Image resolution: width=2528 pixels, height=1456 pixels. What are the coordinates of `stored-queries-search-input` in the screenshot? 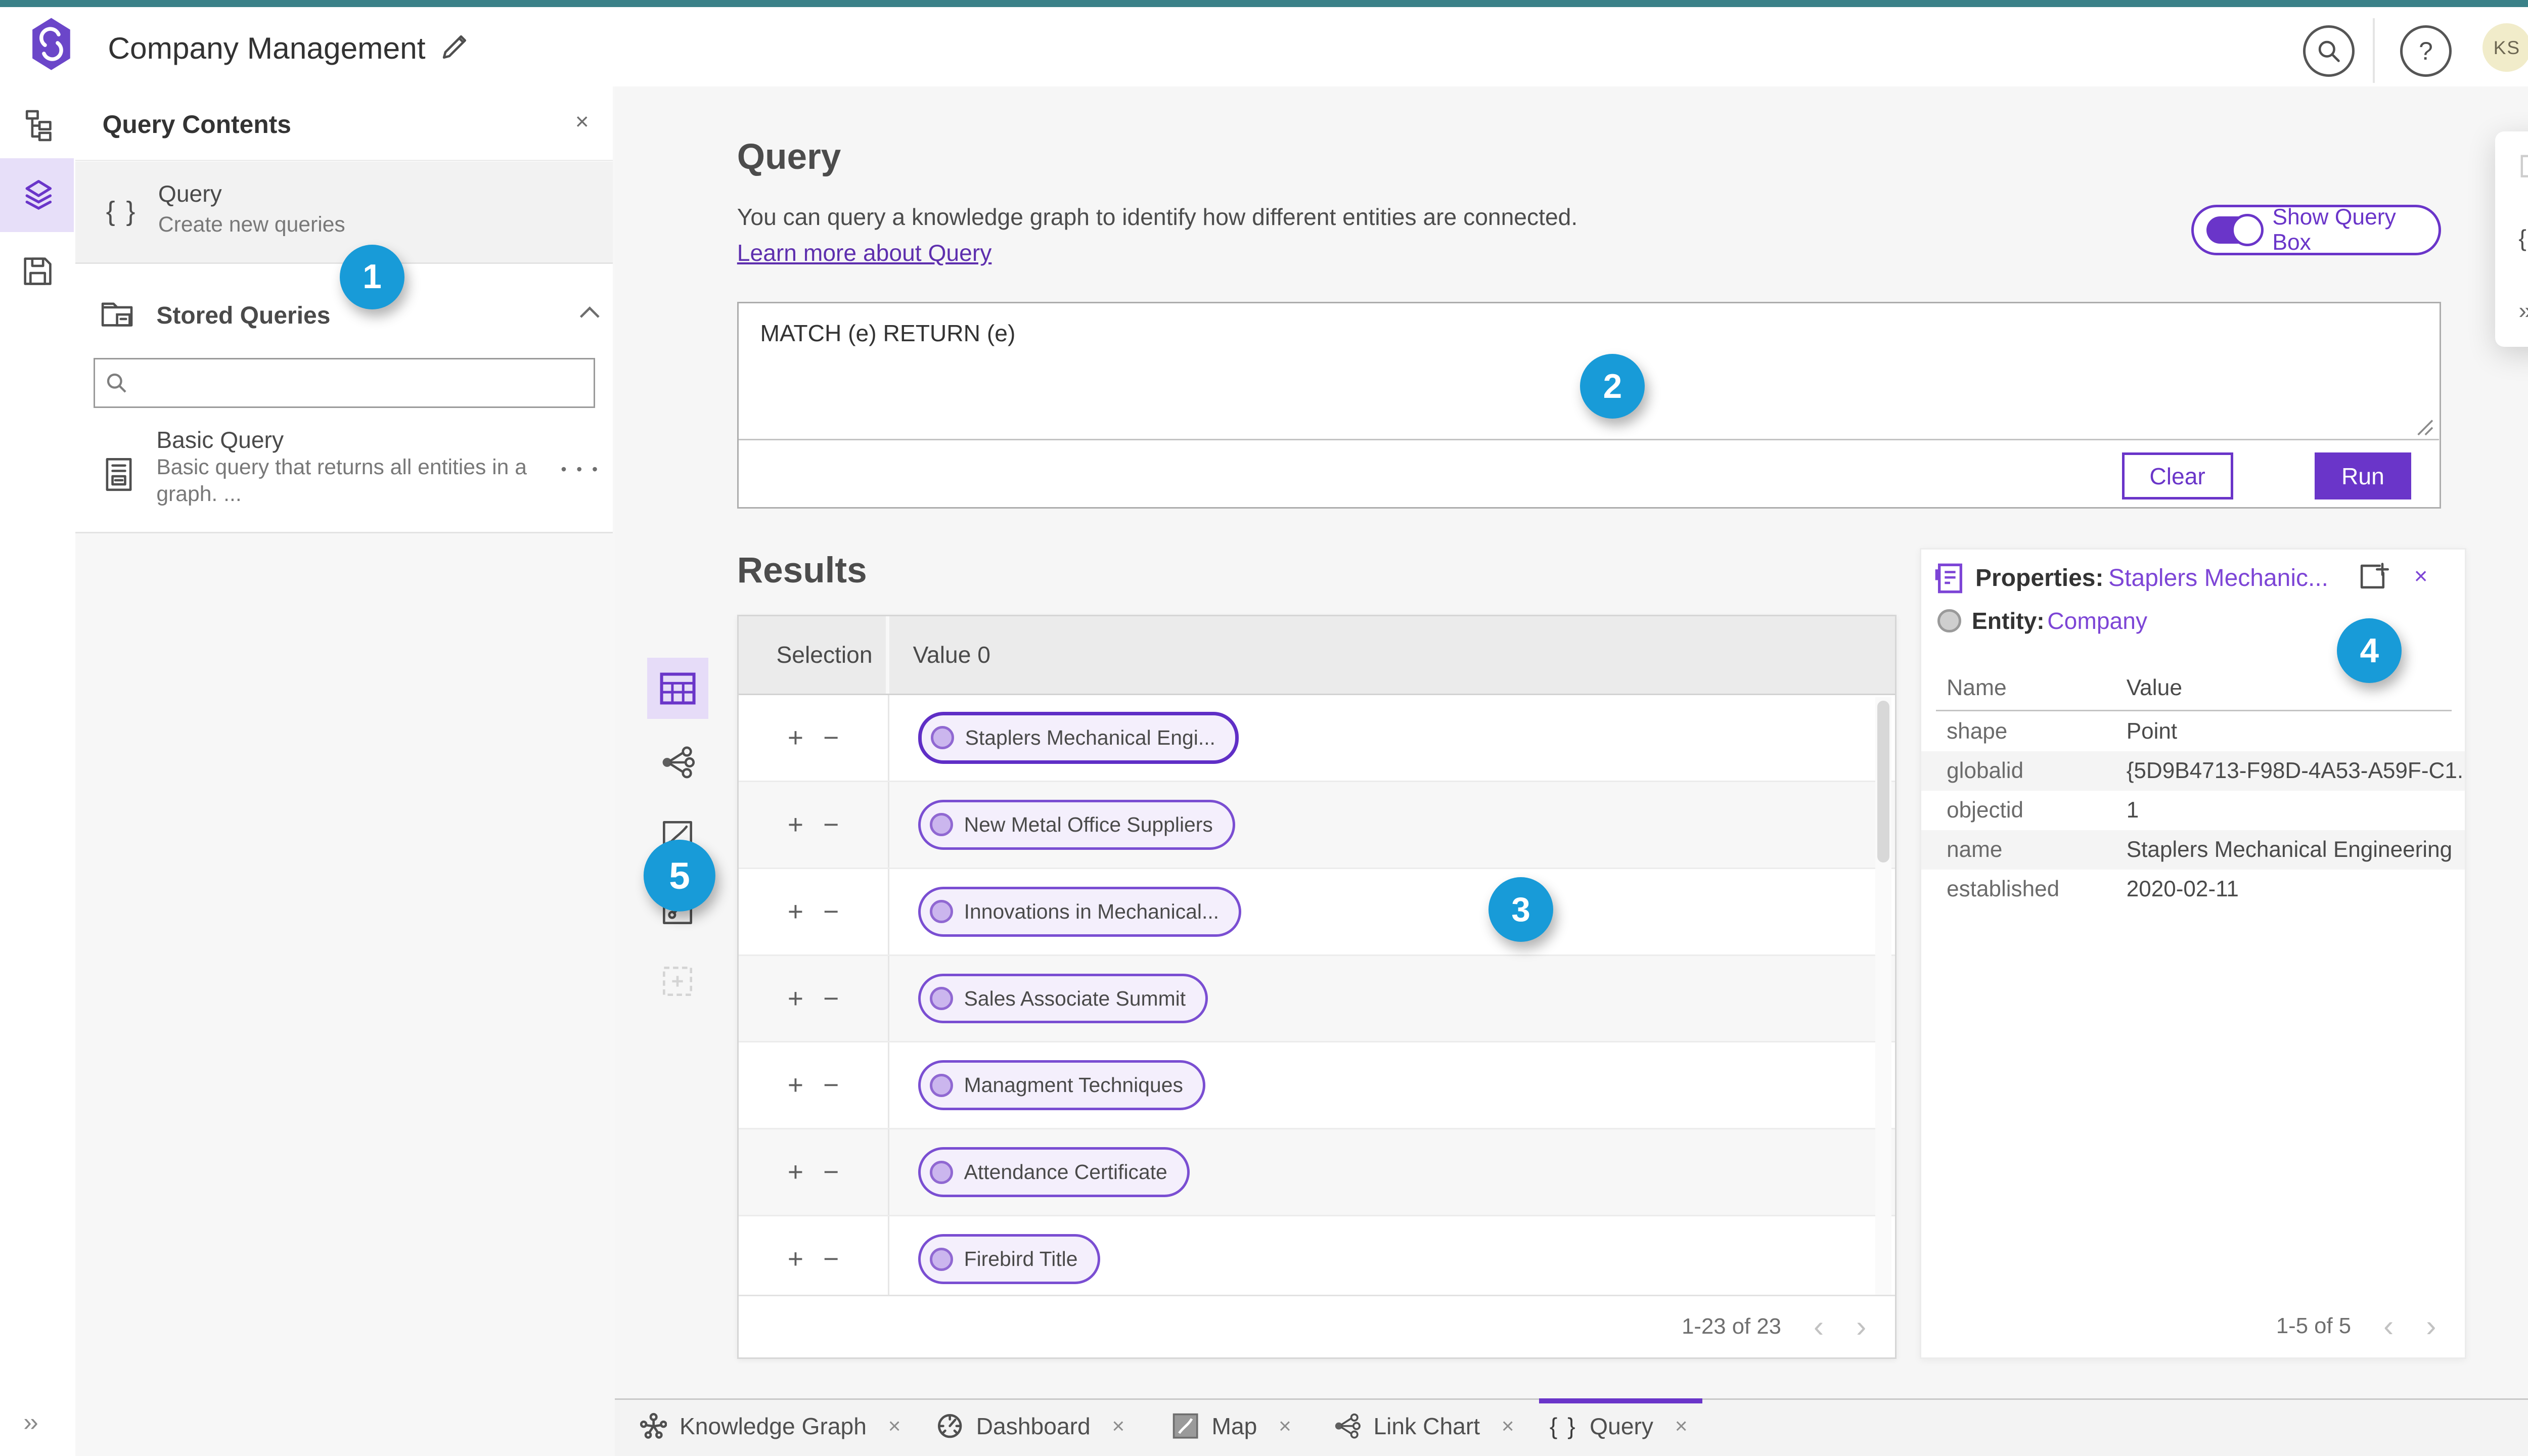 It's located at (361, 383).